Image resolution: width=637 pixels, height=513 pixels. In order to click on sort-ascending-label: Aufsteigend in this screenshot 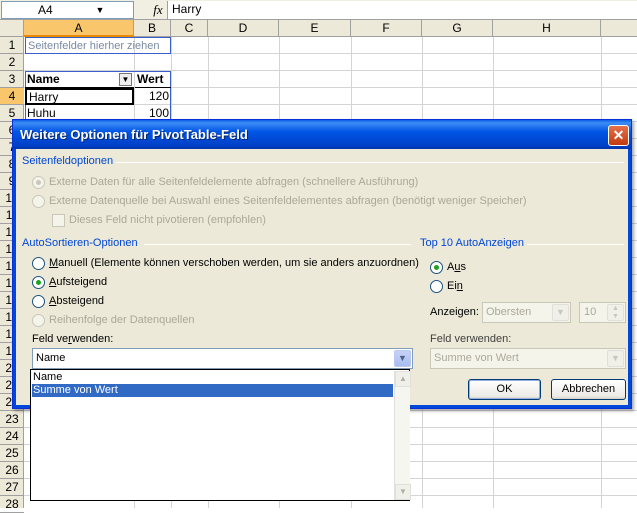, I will do `click(78, 282)`.